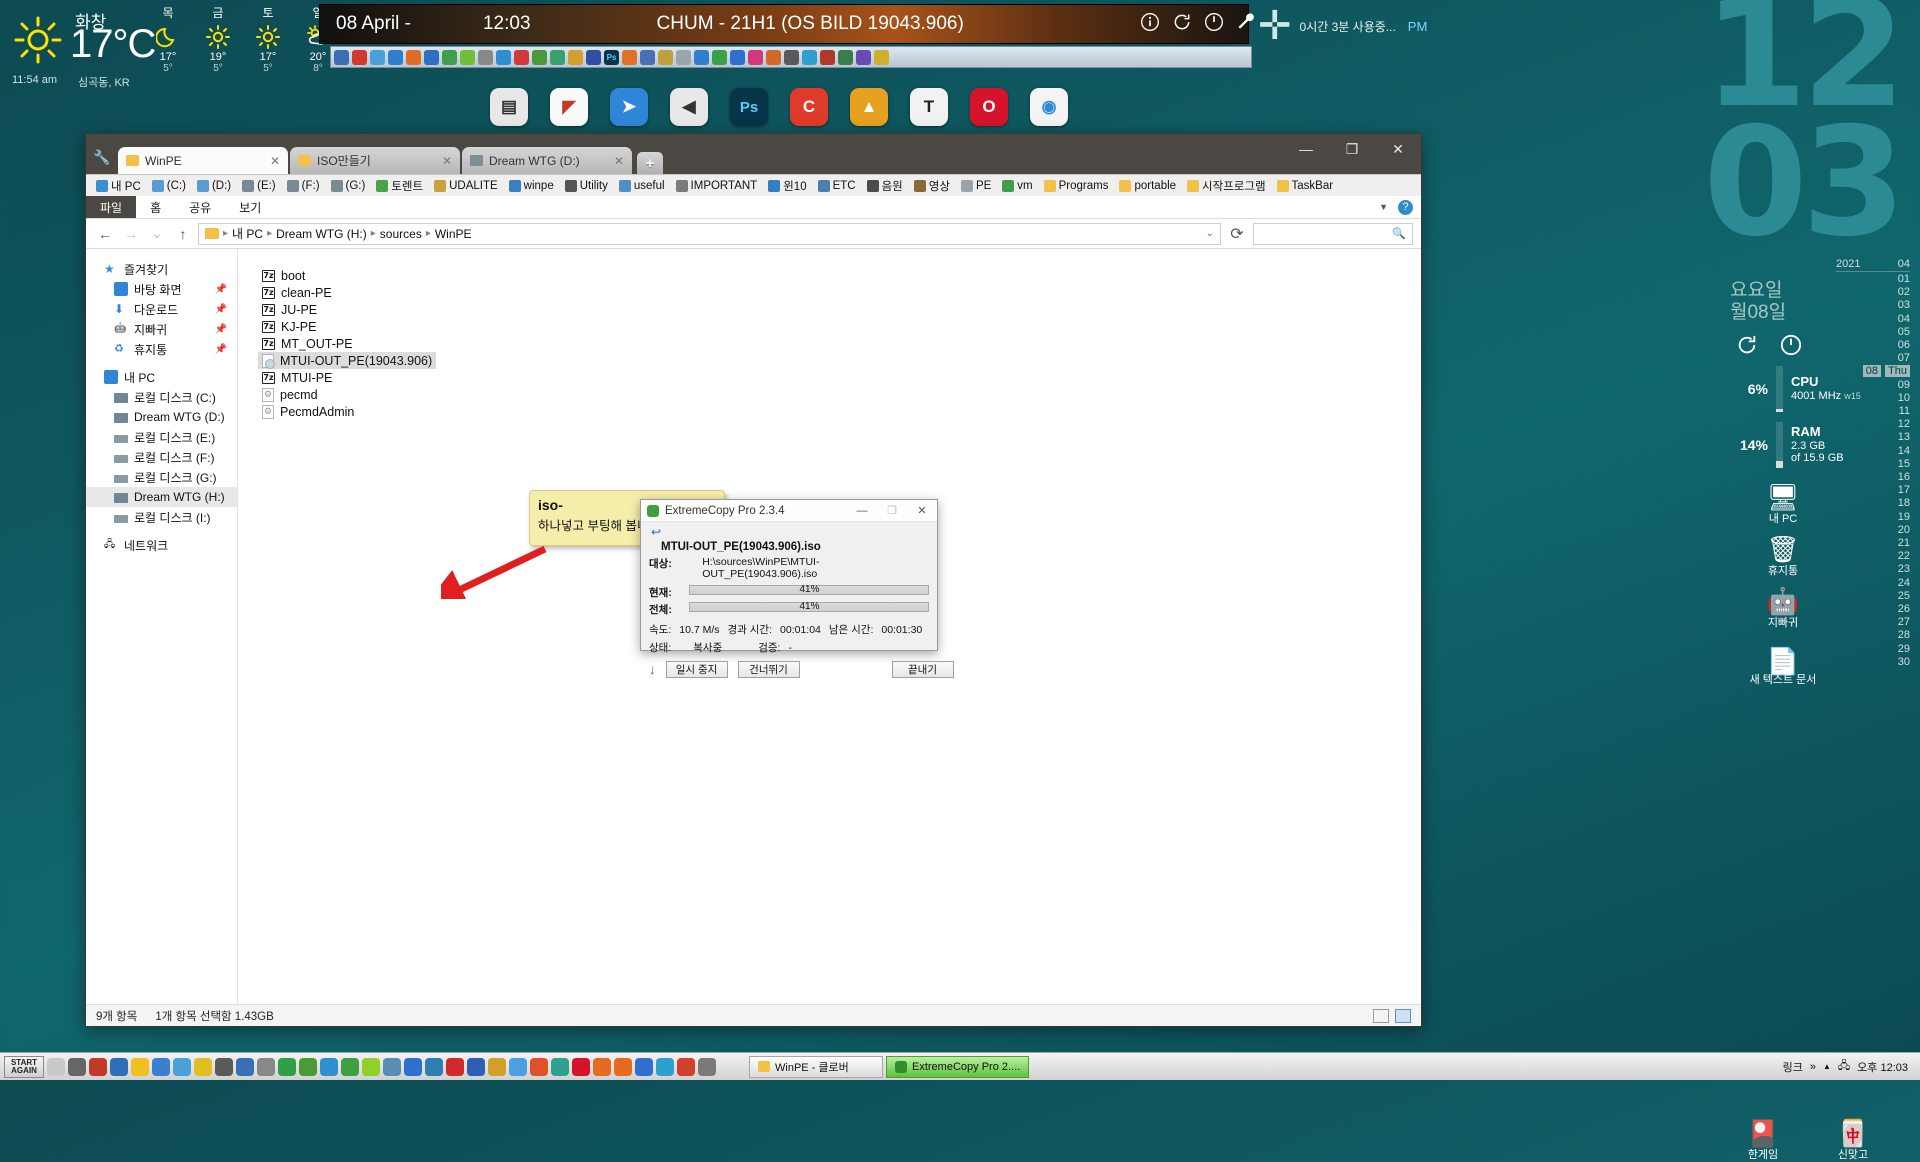 The image size is (1920, 1162). I want to click on nav-item-desktop: 바탕 화면 📌, so click(161, 289).